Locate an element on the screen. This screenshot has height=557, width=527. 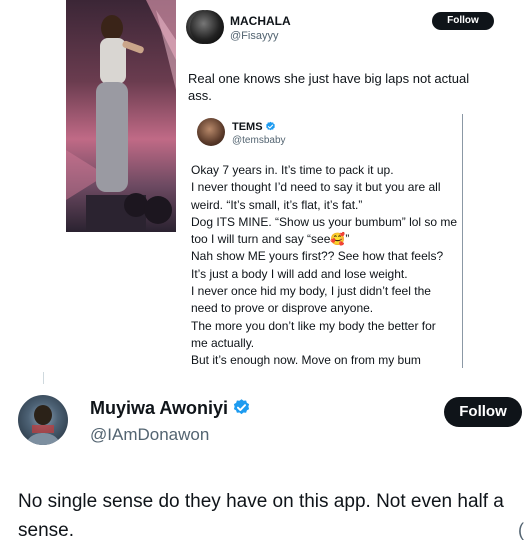
tems-line: me actually. is located at coordinates (223, 342).